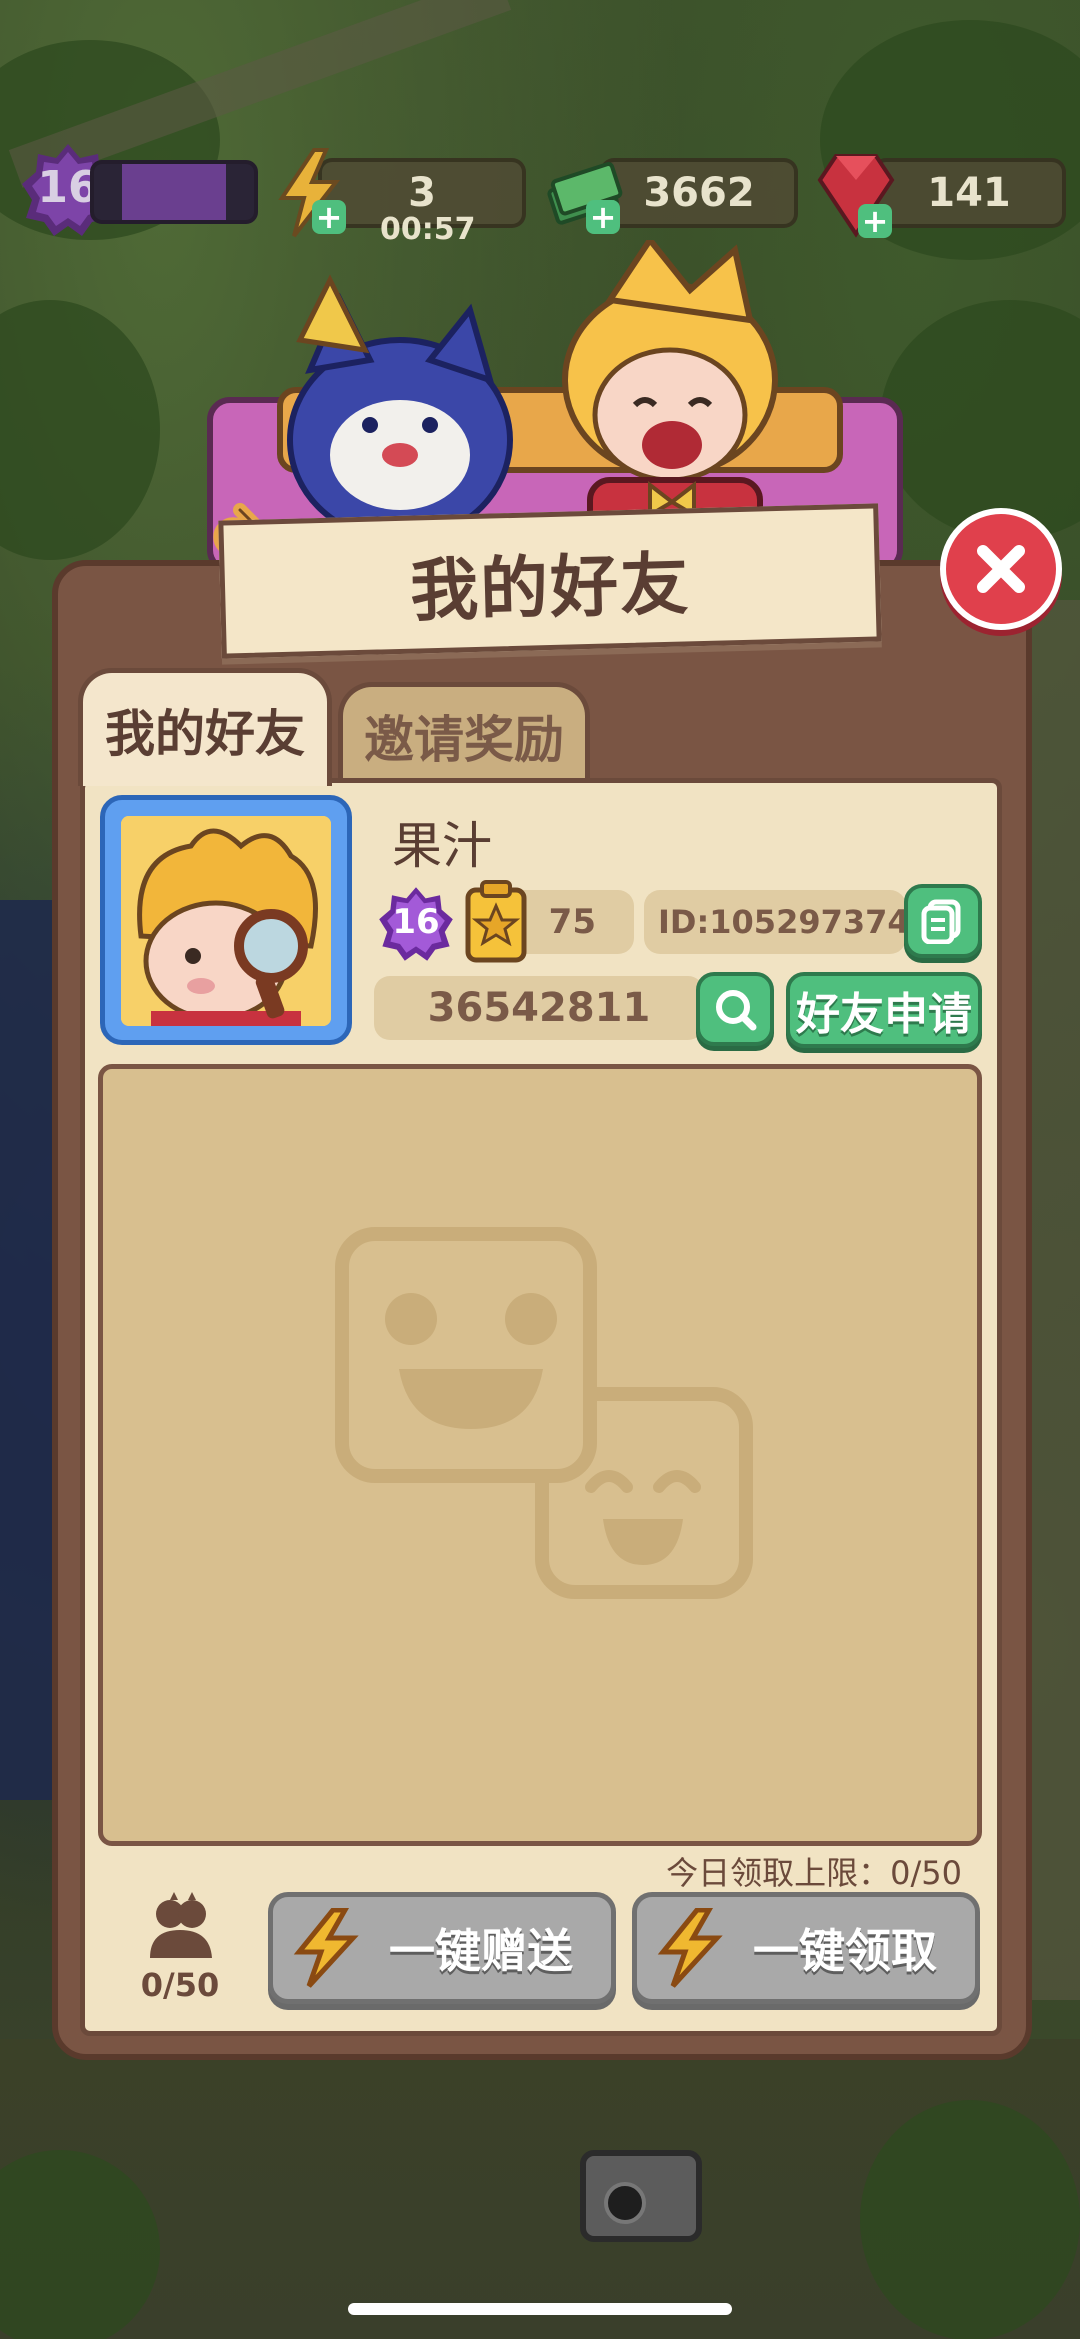 The image size is (1080, 2339). Describe the element at coordinates (641, 2196) in the screenshot. I see `camera-decoration` at that location.